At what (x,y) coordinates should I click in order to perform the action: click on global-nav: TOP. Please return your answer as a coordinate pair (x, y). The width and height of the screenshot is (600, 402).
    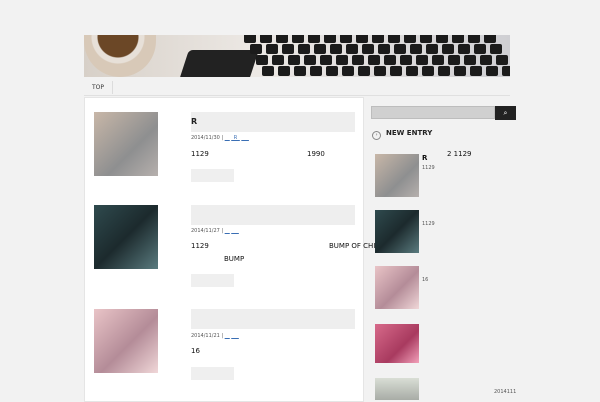
    Looking at the image, I should click on (297, 88).